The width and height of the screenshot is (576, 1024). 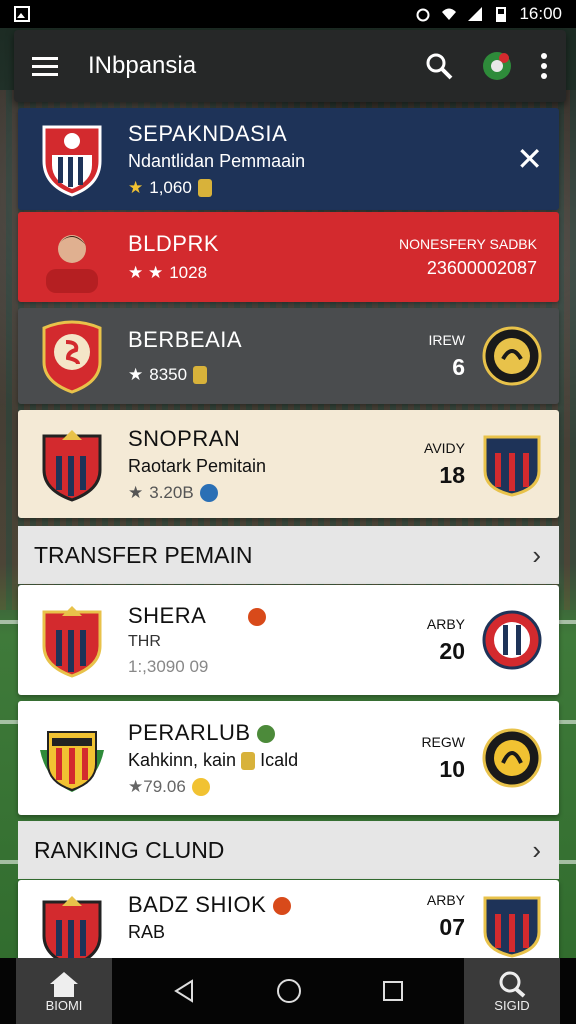 What do you see at coordinates (544, 66) in the screenshot?
I see `more-options-icon` at bounding box center [544, 66].